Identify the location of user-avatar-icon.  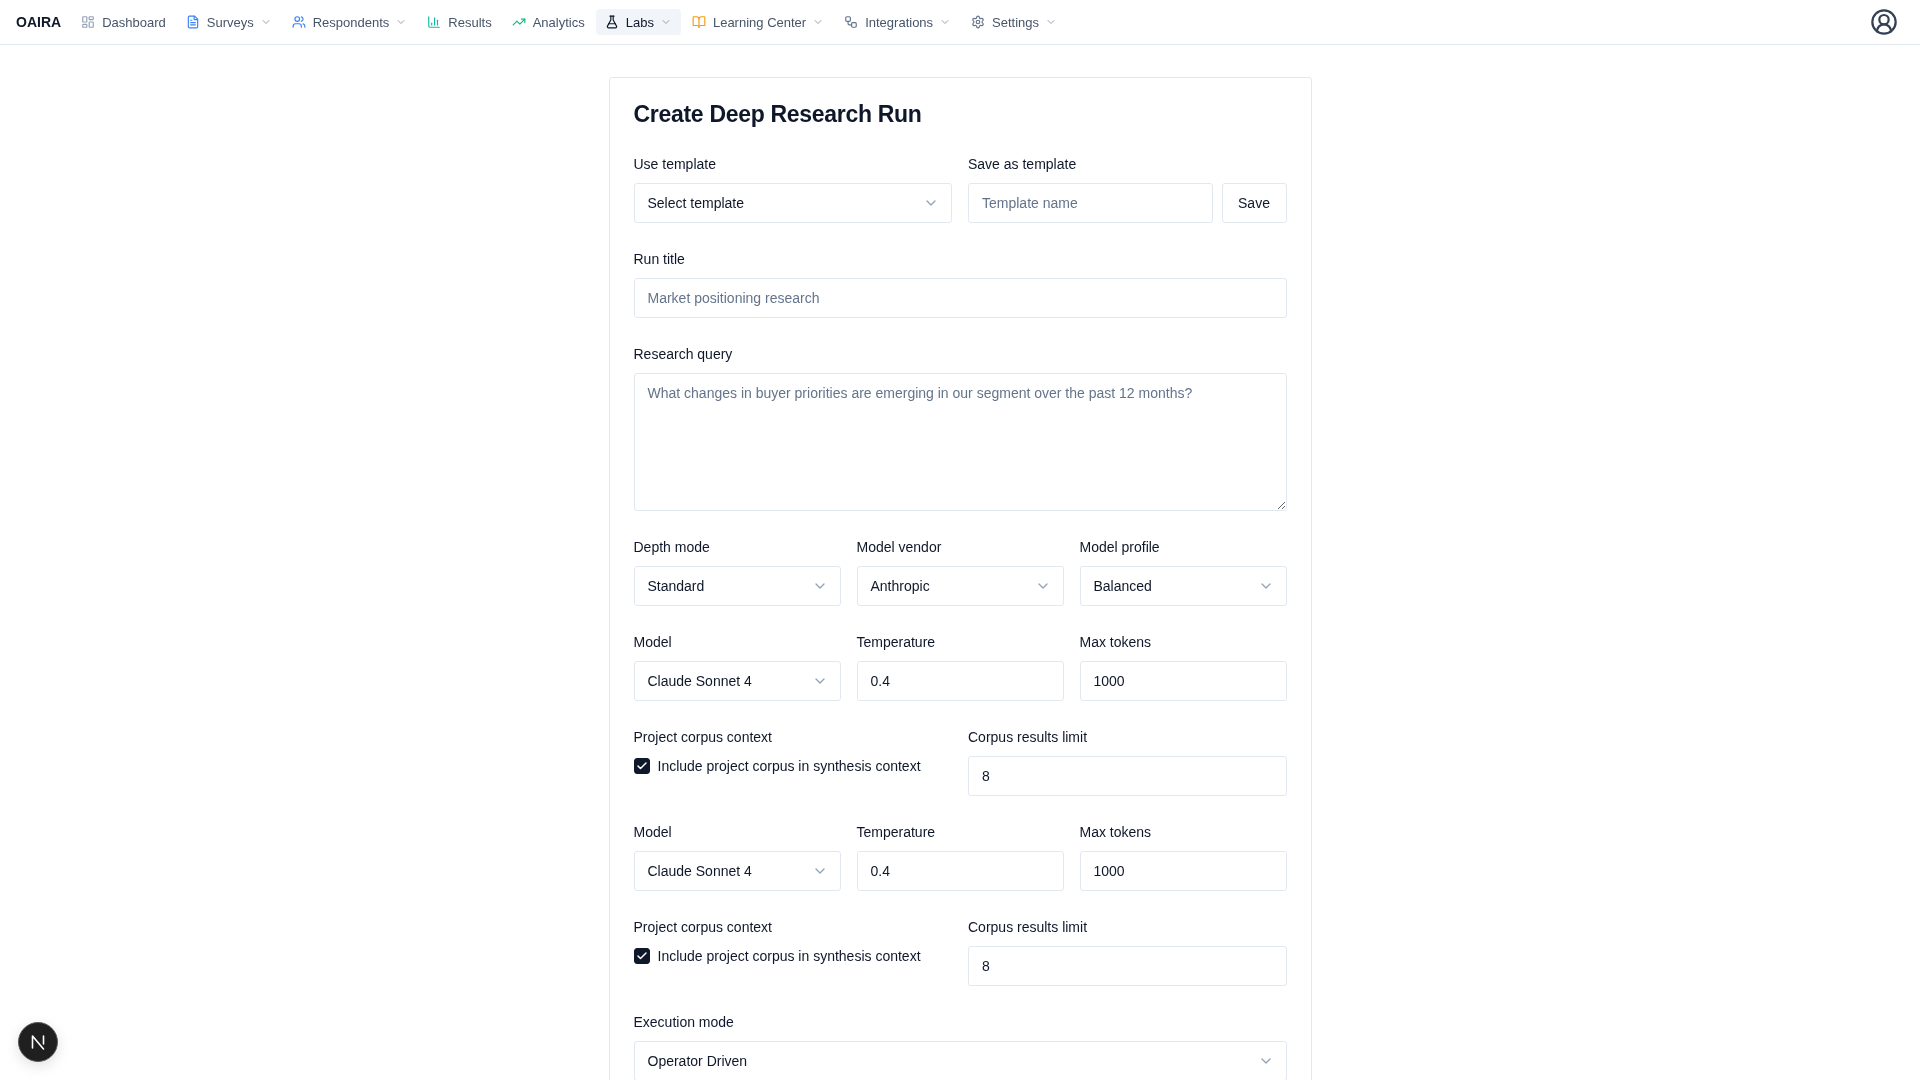
(1884, 22).